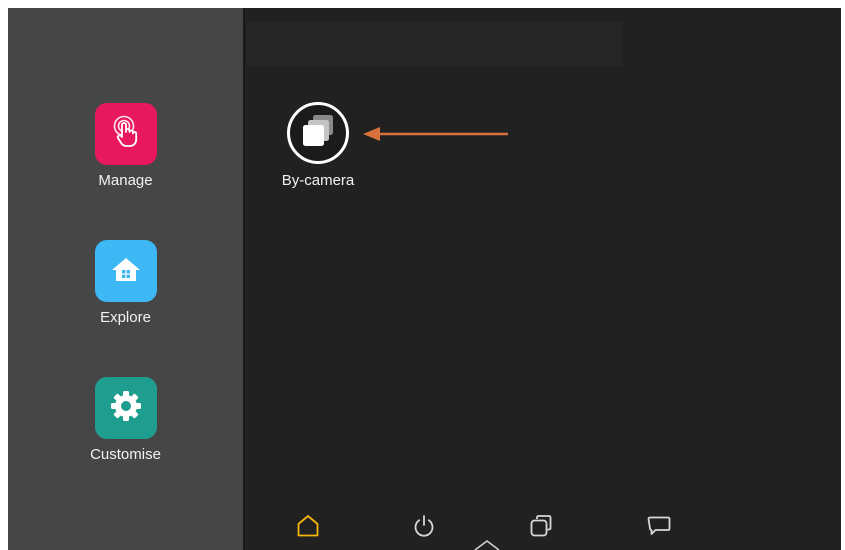 This screenshot has height=550, width=845. What do you see at coordinates (434, 44) in the screenshot?
I see `top-bar` at bounding box center [434, 44].